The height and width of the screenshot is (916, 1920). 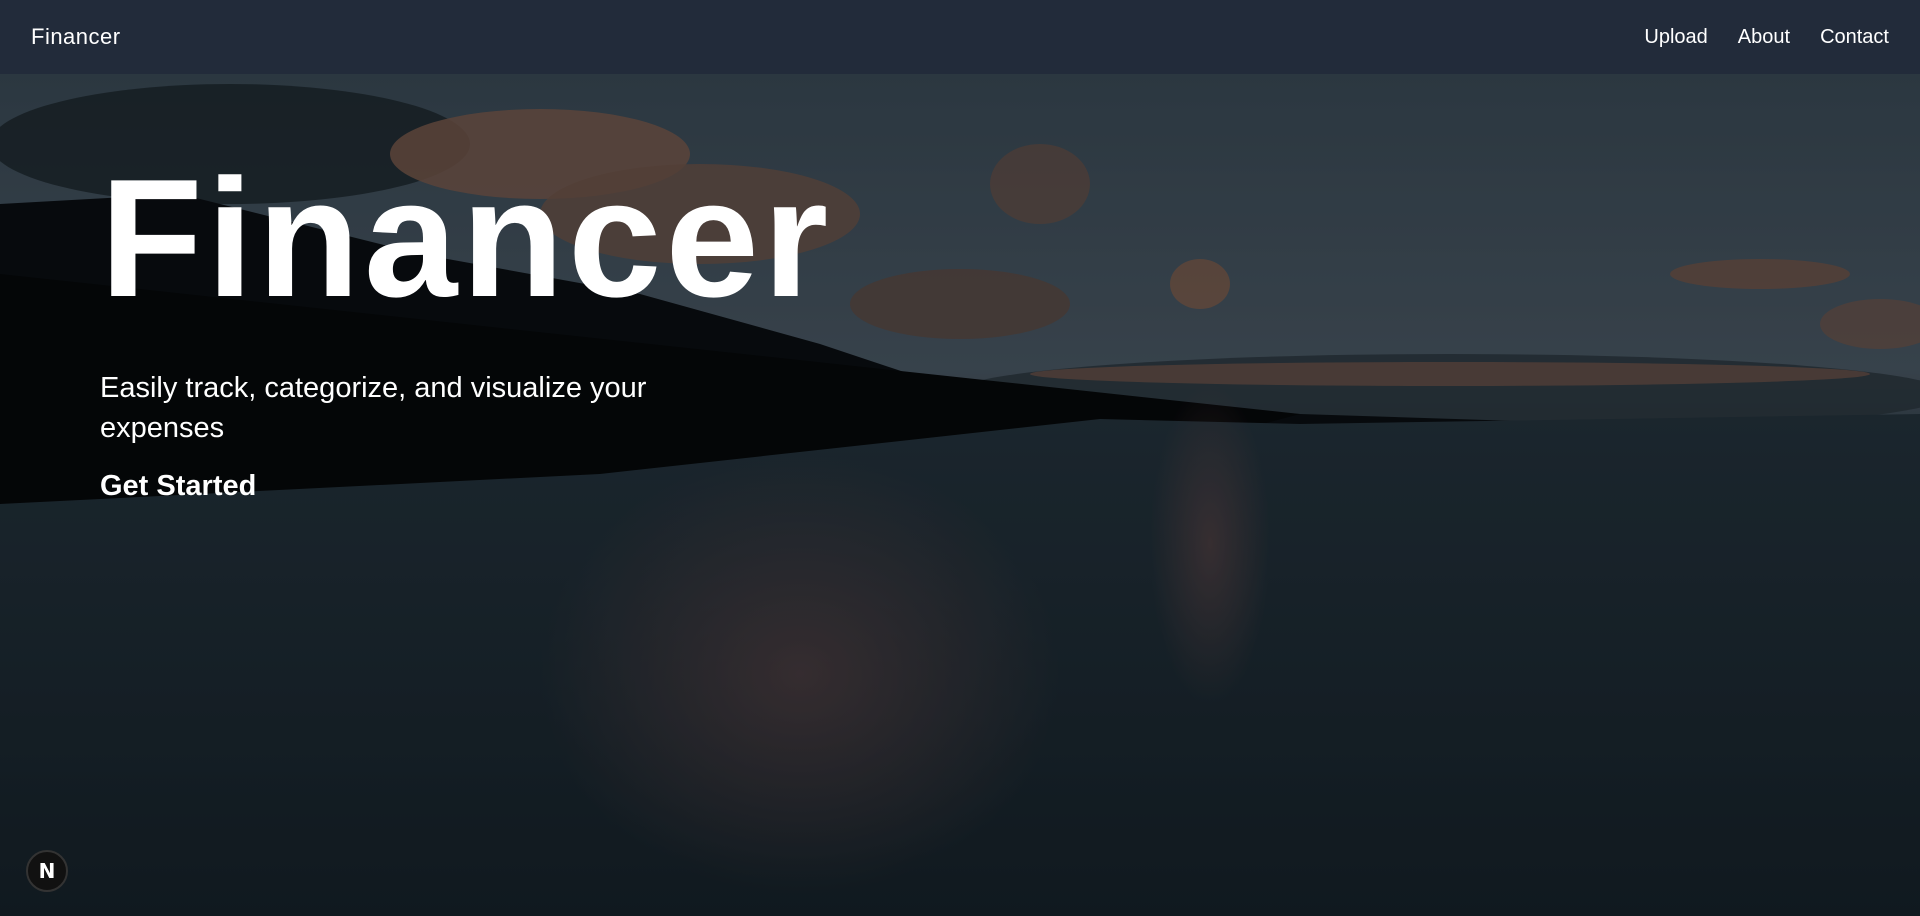 I want to click on nav-about-link: About, so click(x=1764, y=37).